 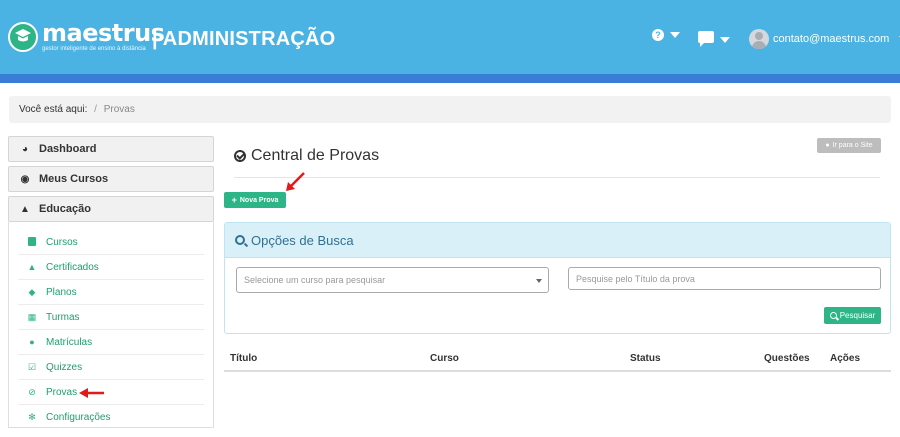 I want to click on header-stripe, so click(x=450, y=78).